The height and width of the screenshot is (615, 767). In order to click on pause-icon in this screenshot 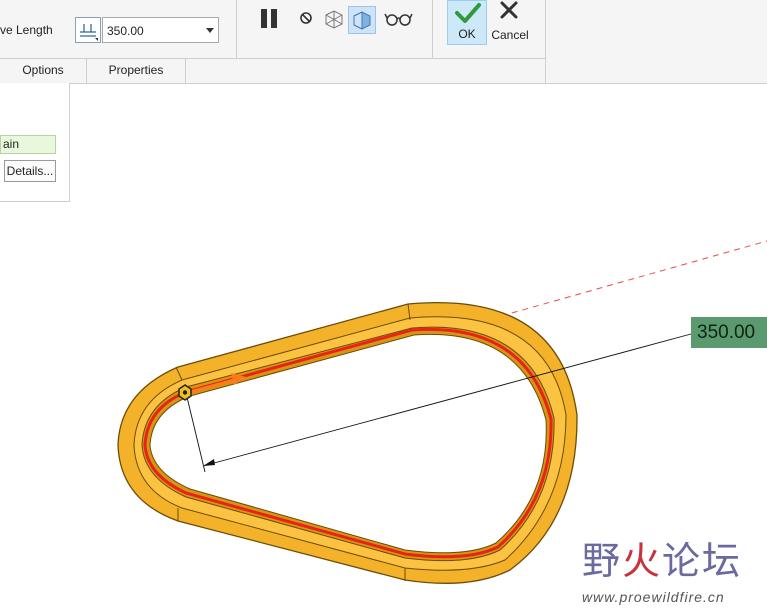, I will do `click(269, 18)`.